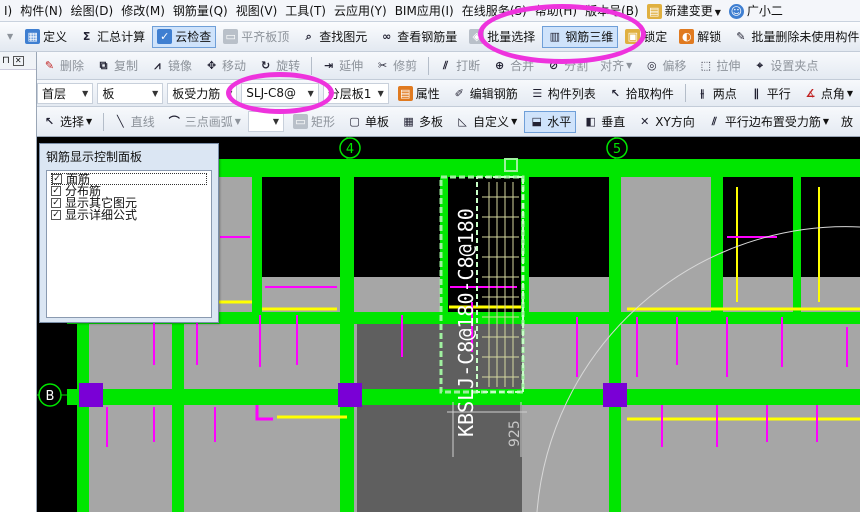 The height and width of the screenshot is (512, 860). I want to click on assistant-menu: ☺ 广小二, so click(756, 10).